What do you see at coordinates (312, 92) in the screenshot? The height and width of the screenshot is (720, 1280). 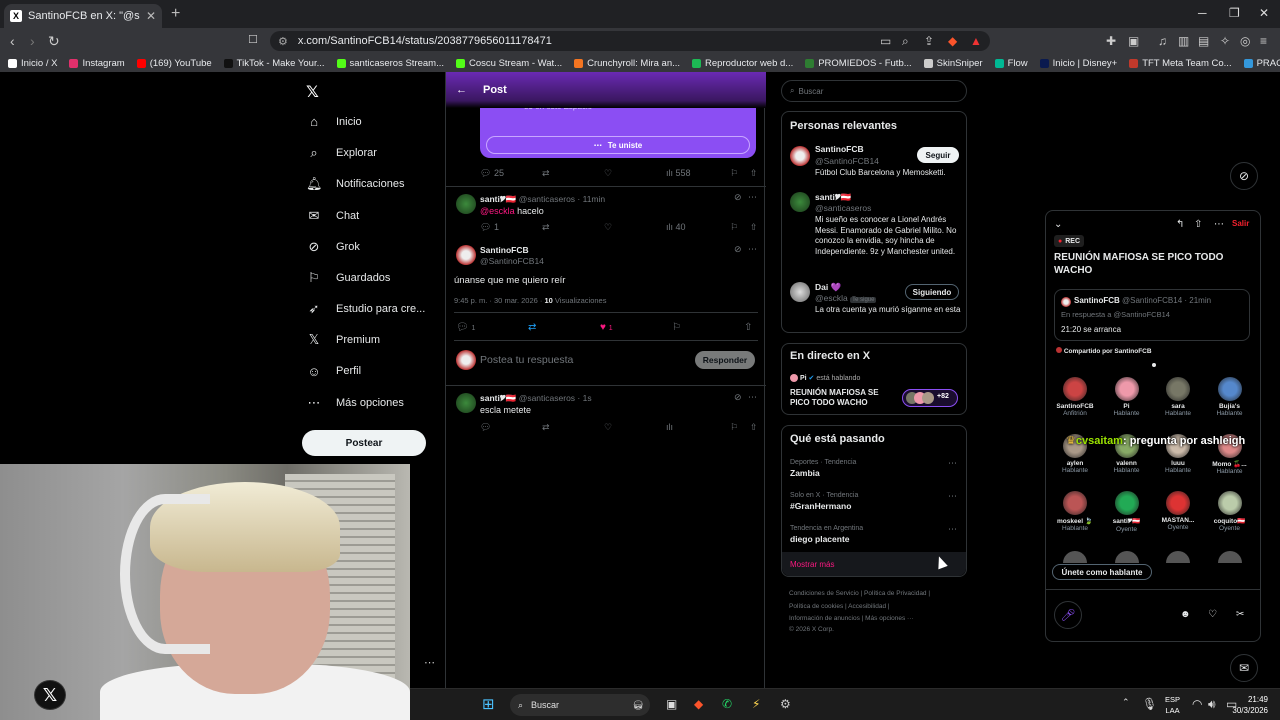 I see `x-logo-icon: 𝕏` at bounding box center [312, 92].